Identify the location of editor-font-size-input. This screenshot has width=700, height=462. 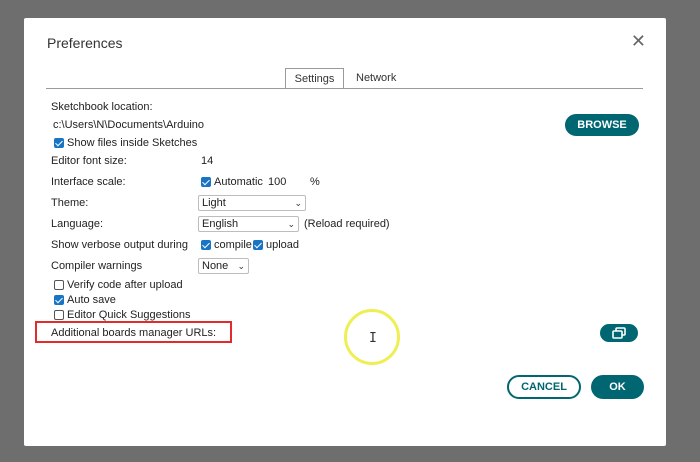
(220, 161).